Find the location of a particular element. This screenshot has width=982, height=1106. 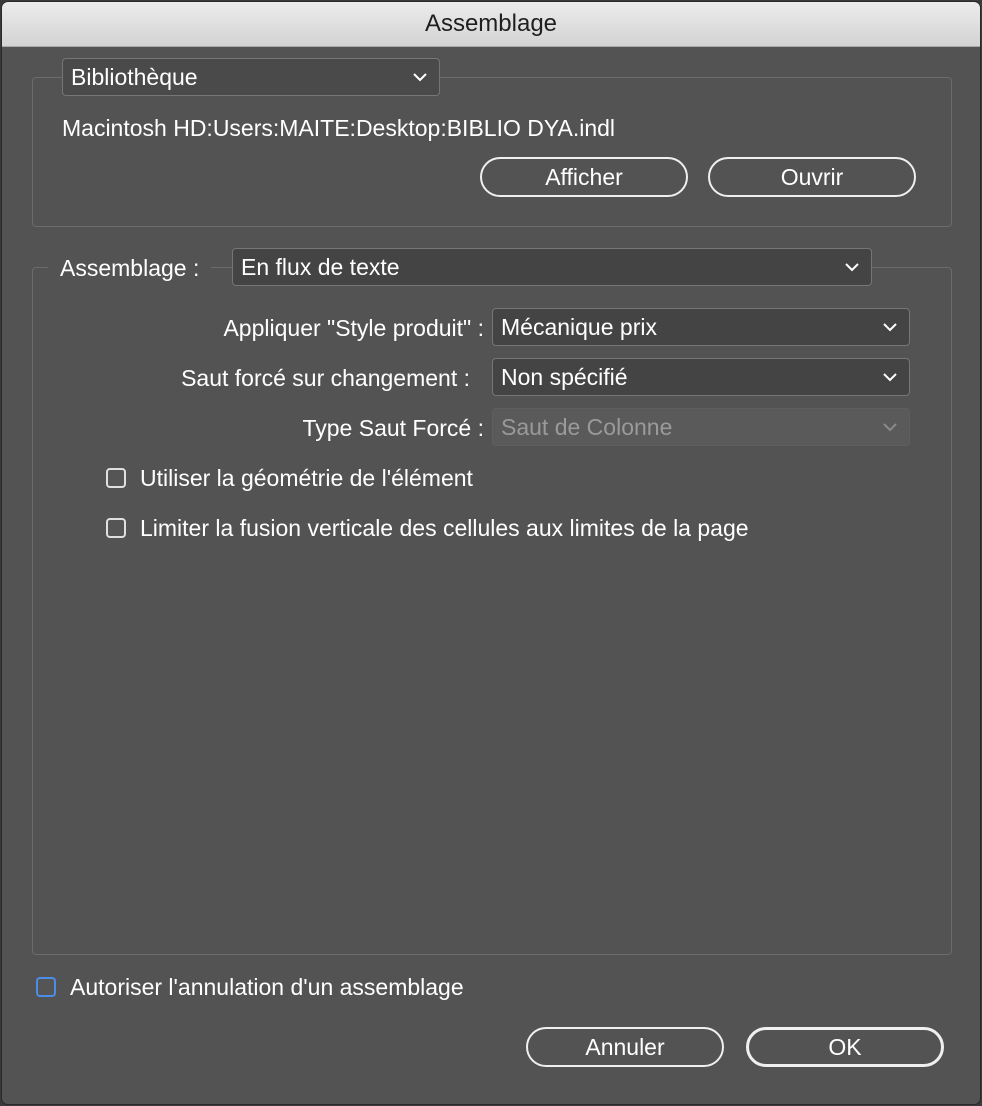

library-selector: Bibliothèque is located at coordinates (251, 77).